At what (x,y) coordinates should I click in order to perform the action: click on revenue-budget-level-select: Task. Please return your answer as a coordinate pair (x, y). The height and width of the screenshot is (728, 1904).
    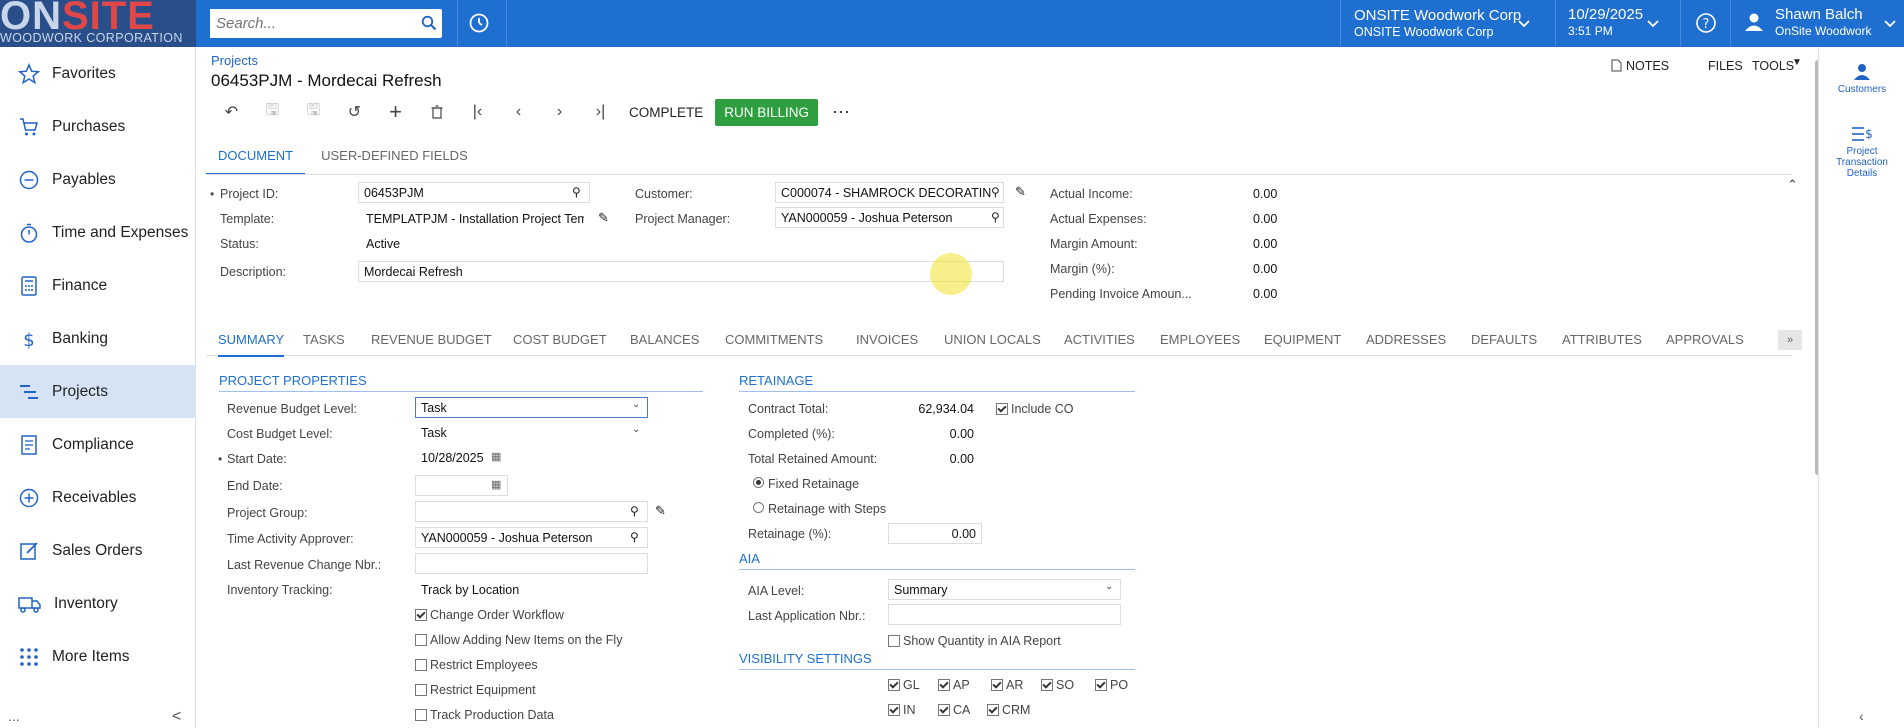
    Looking at the image, I should click on (531, 407).